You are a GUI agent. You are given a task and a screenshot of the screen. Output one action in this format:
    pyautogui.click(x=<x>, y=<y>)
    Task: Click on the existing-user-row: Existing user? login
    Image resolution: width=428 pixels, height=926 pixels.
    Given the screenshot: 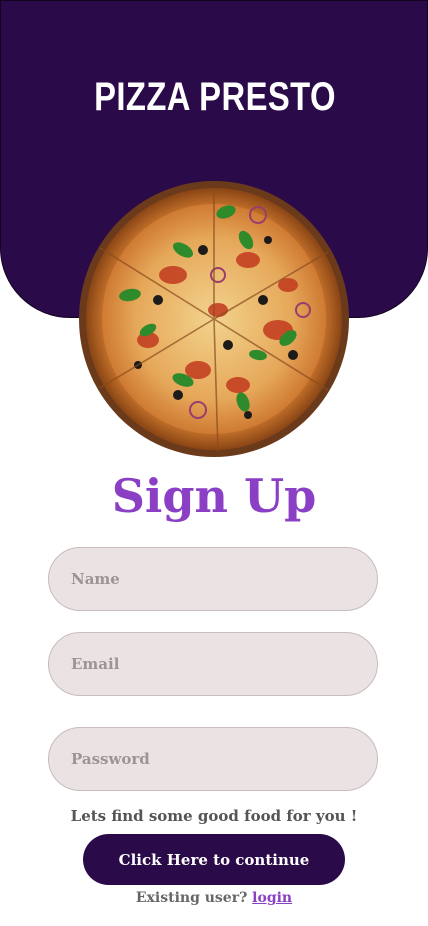 What is the action you would take?
    pyautogui.click(x=214, y=898)
    